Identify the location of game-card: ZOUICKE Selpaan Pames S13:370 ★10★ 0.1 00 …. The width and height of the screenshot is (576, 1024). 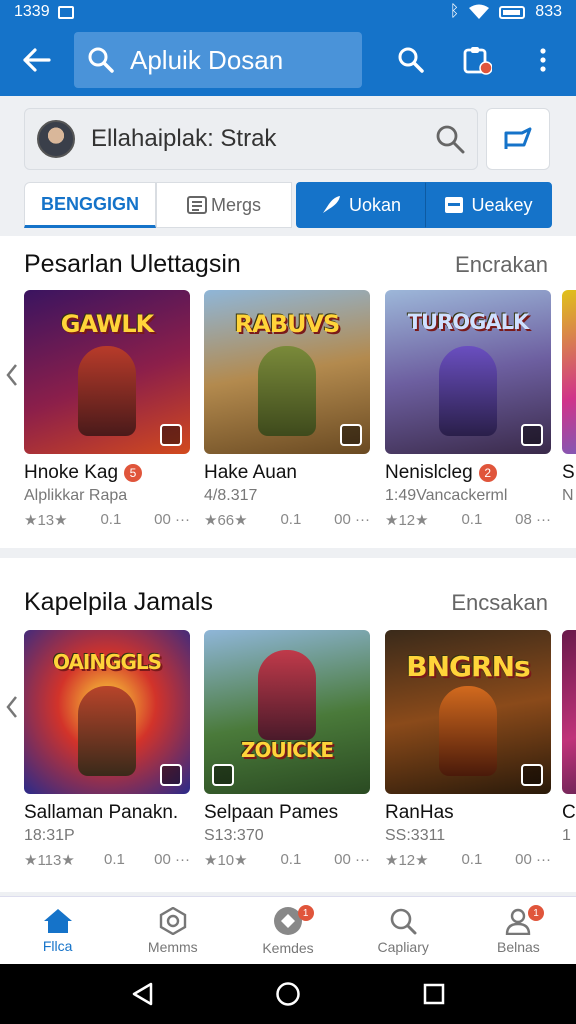
(287, 749).